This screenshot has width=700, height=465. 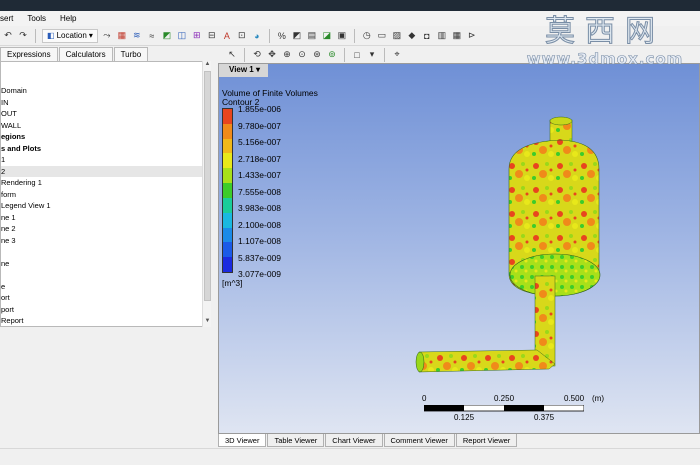 I want to click on location-icon: ◧, so click(x=51, y=35).